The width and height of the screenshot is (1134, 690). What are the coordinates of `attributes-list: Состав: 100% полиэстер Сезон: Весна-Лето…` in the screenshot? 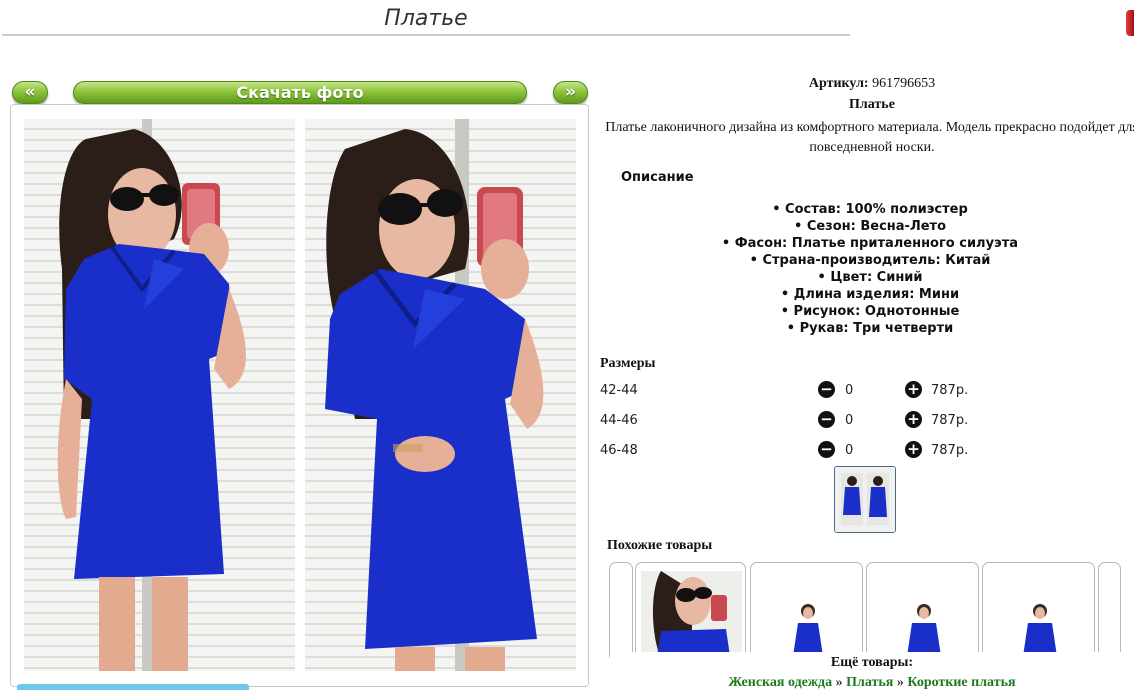 It's located at (867, 269).